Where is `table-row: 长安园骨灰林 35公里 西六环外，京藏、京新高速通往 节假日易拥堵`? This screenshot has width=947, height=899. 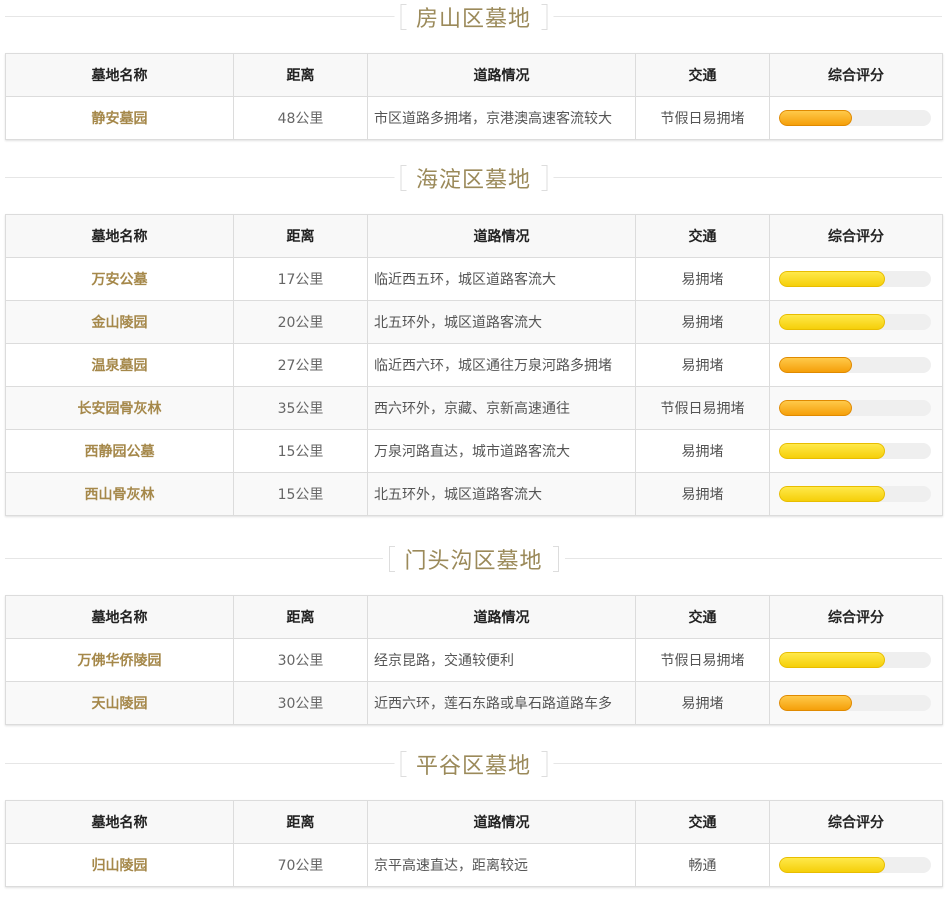
table-row: 长安园骨灰林 35公里 西六环外，京藏、京新高速通往 节假日易拥堵 is located at coordinates (474, 408).